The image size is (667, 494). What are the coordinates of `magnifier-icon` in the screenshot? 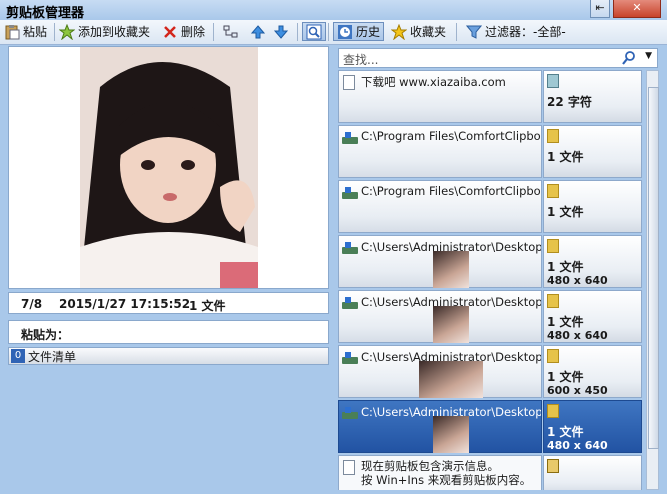 It's located at (314, 32).